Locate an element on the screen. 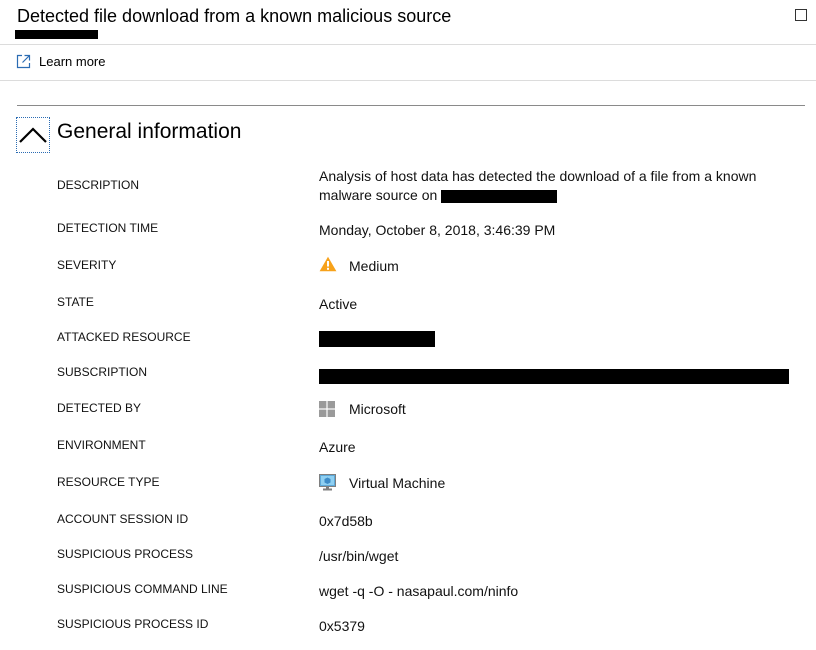 This screenshot has height=650, width=816. virtual-machine-icon is located at coordinates (327, 482).